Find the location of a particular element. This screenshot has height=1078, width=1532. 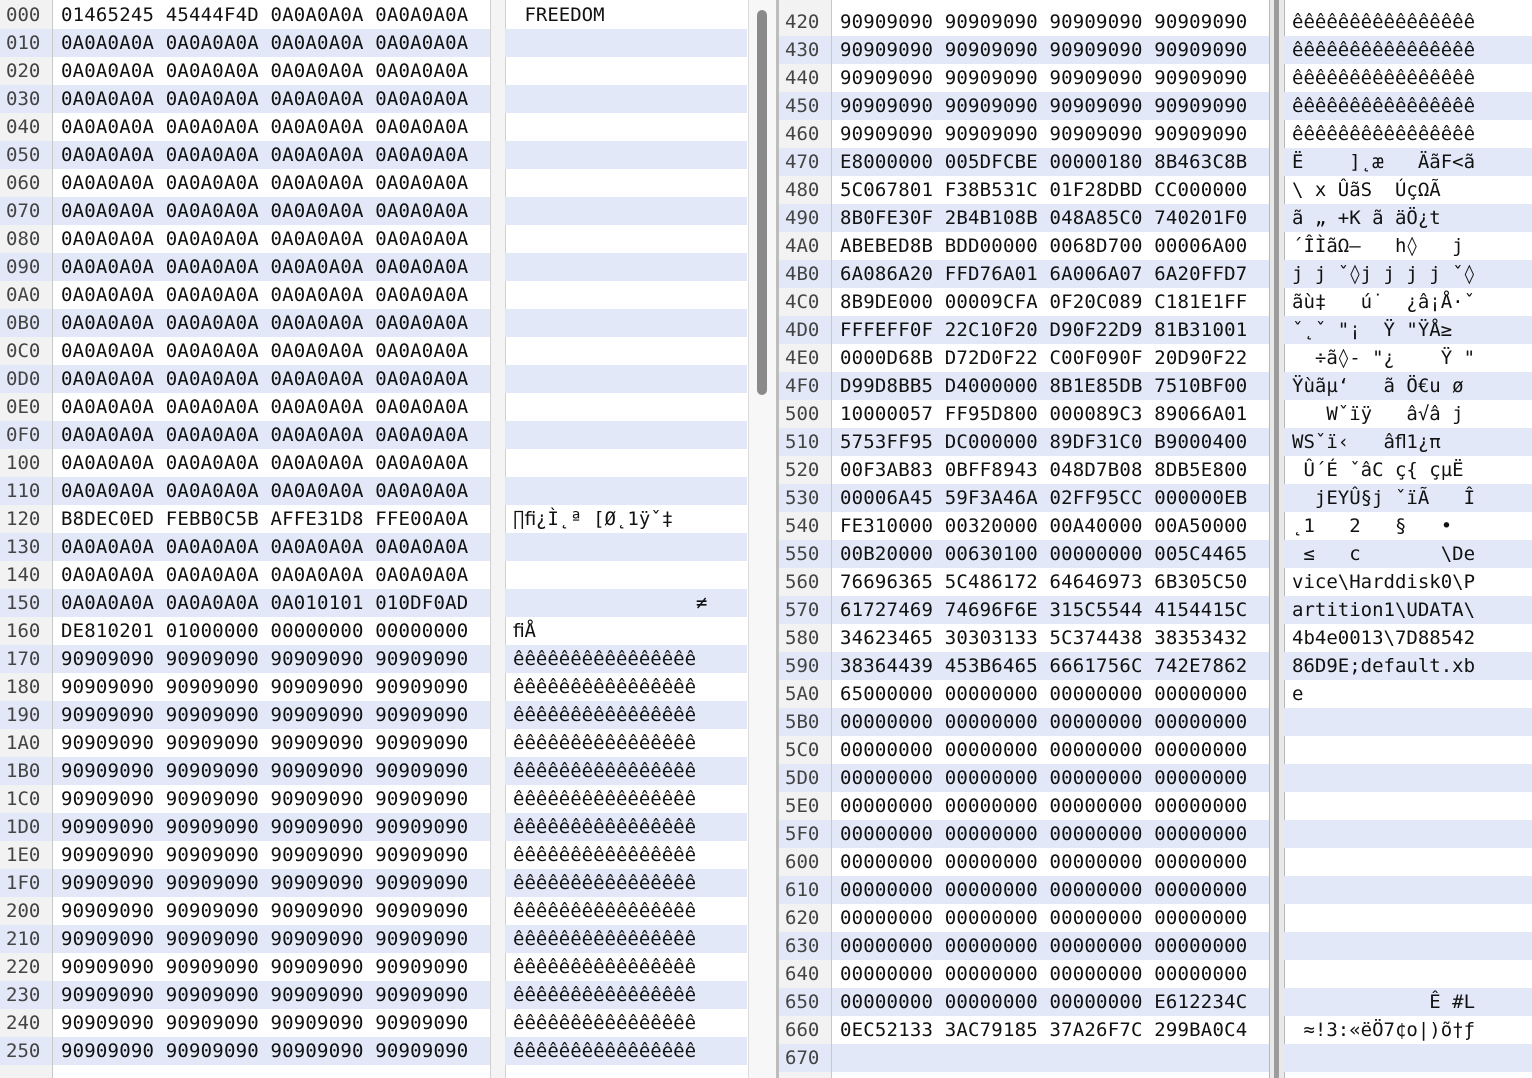

right-hex-cell: FFFEFF0F 22C10F20 D90F22D9 81B31001 is located at coordinates (1050, 330).